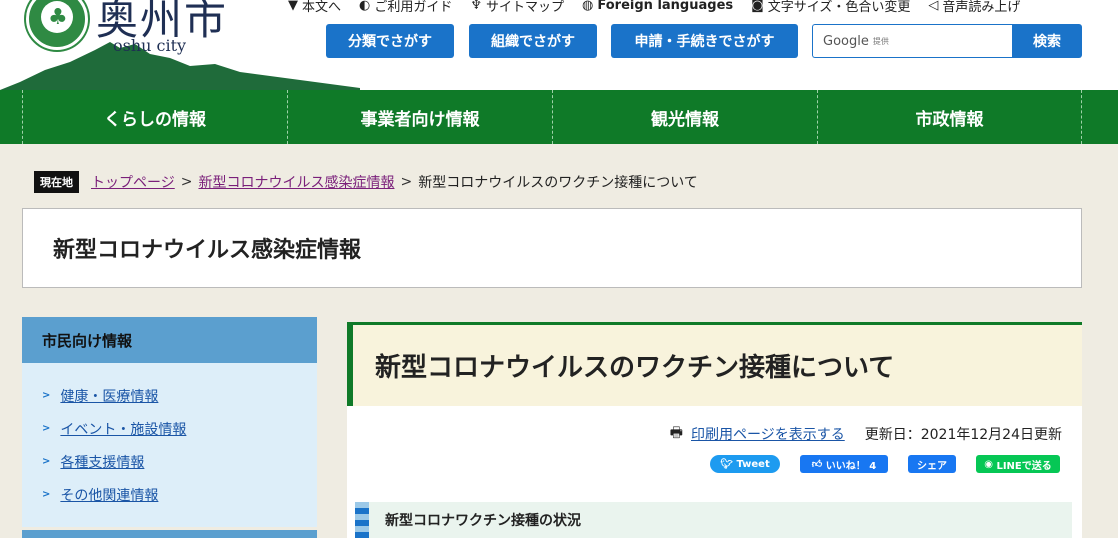  I want to click on print-page-link: 印刷用ページを表示する, so click(768, 434).